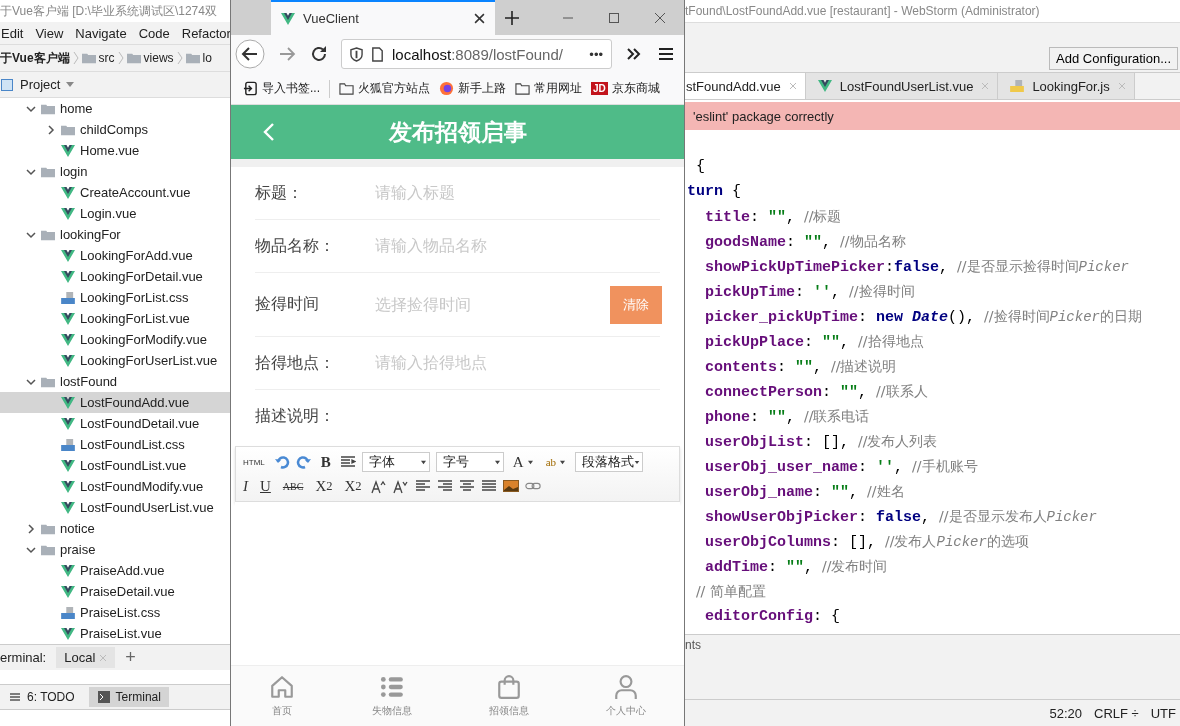 Image resolution: width=1180 pixels, height=726 pixels. I want to click on menu-item: Code, so click(154, 33).